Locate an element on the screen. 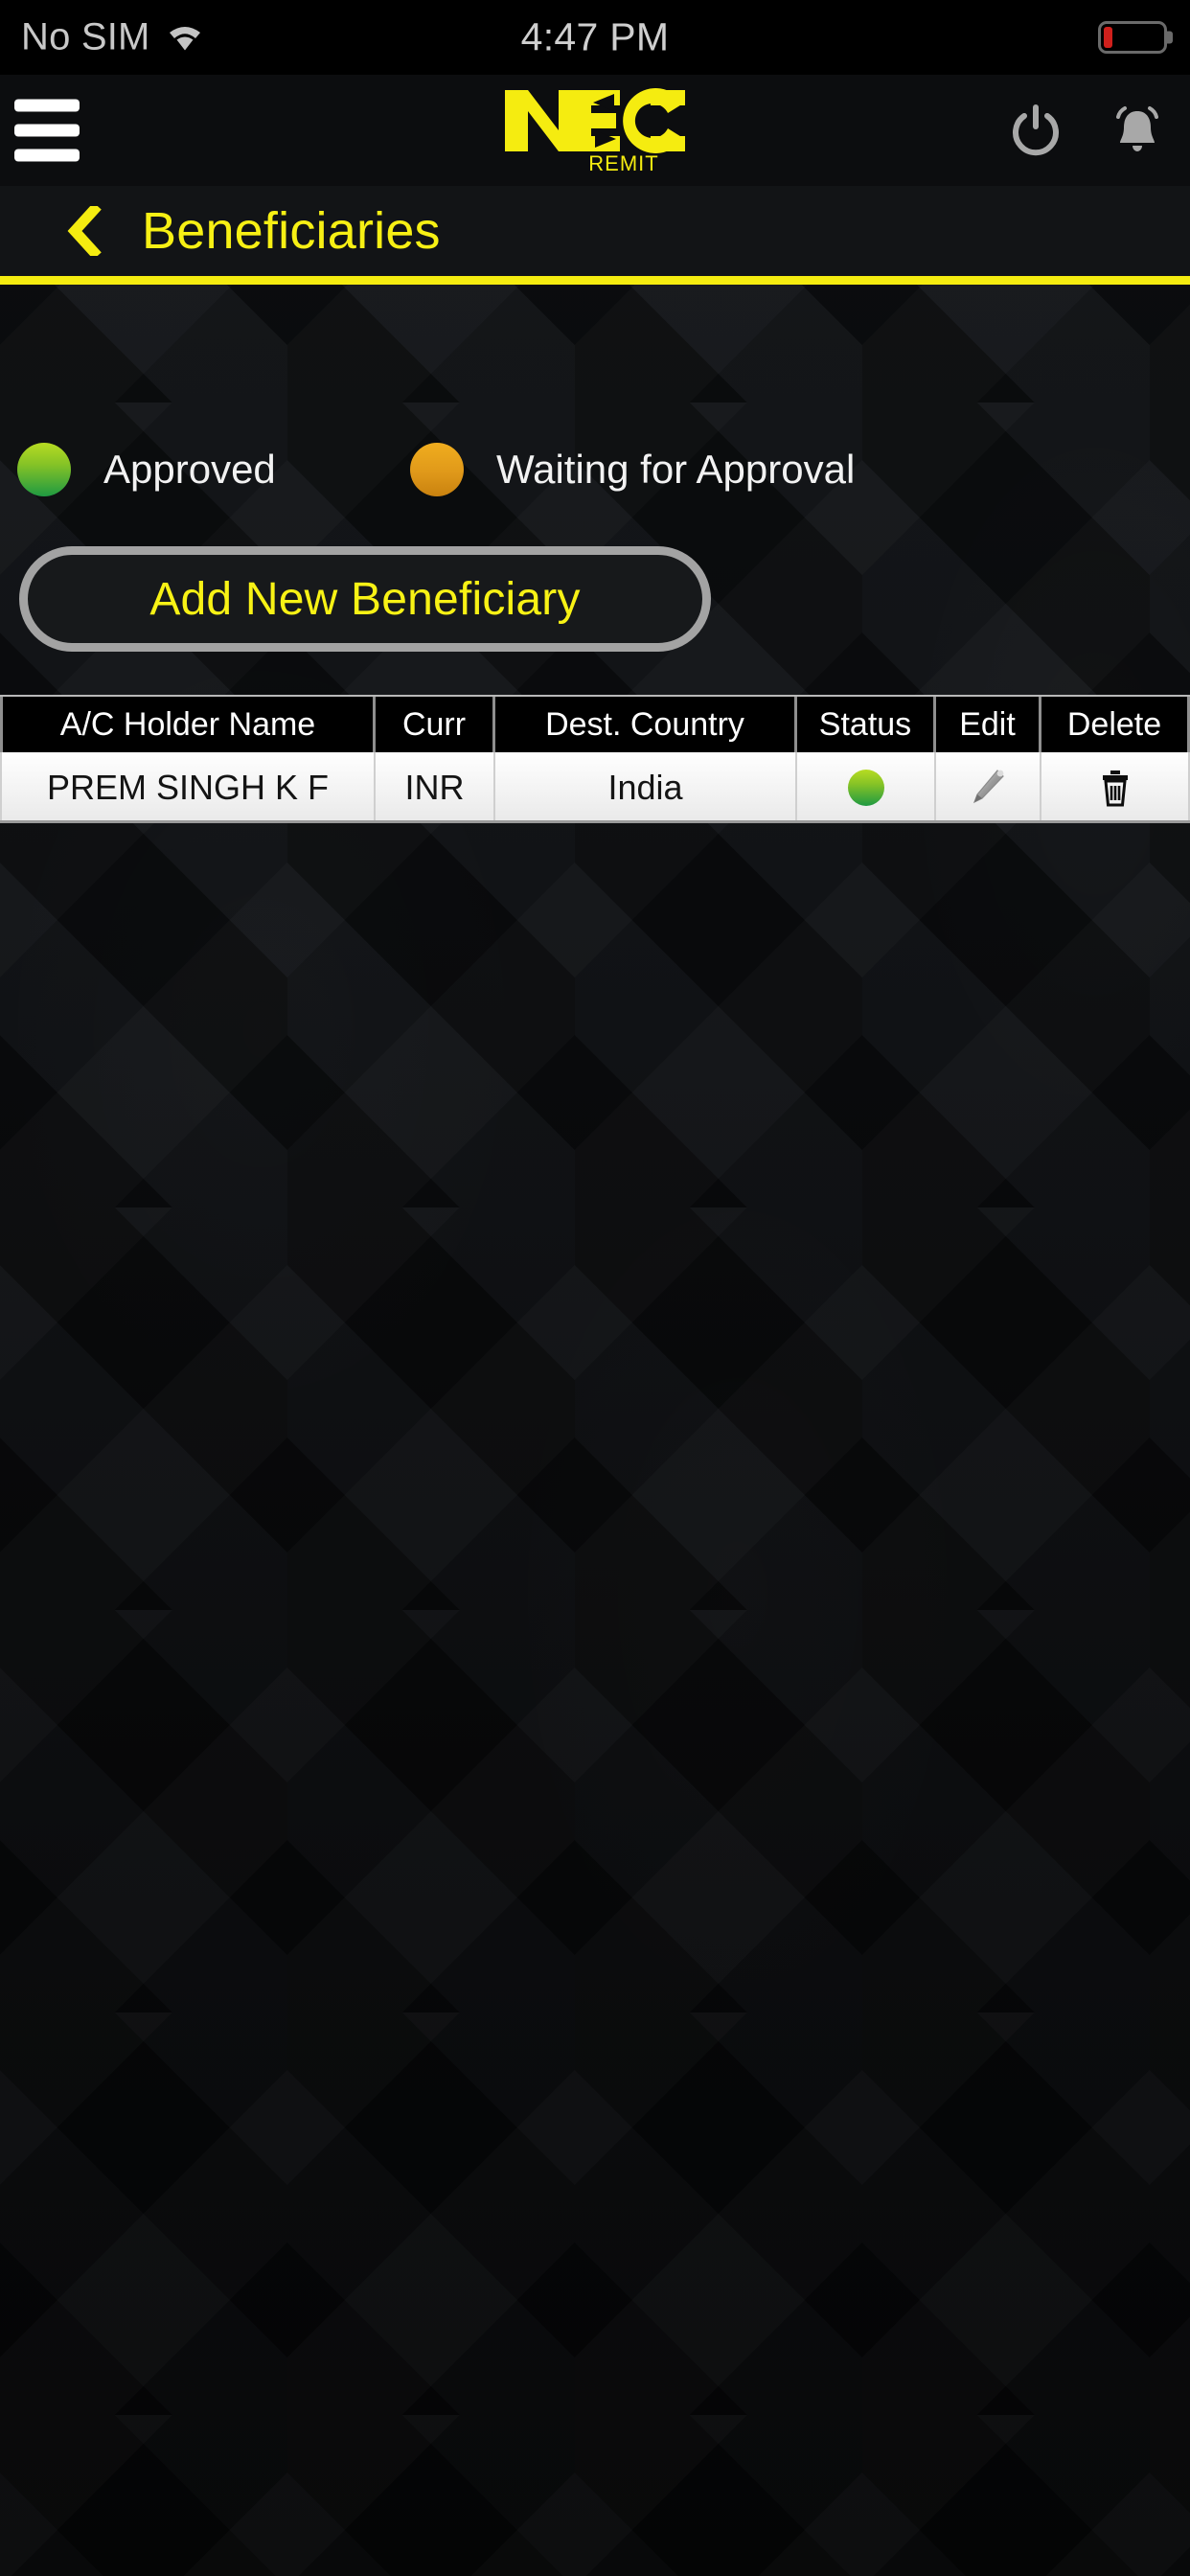 The width and height of the screenshot is (1190, 2576). column-header-currency: Curr is located at coordinates (436, 724).